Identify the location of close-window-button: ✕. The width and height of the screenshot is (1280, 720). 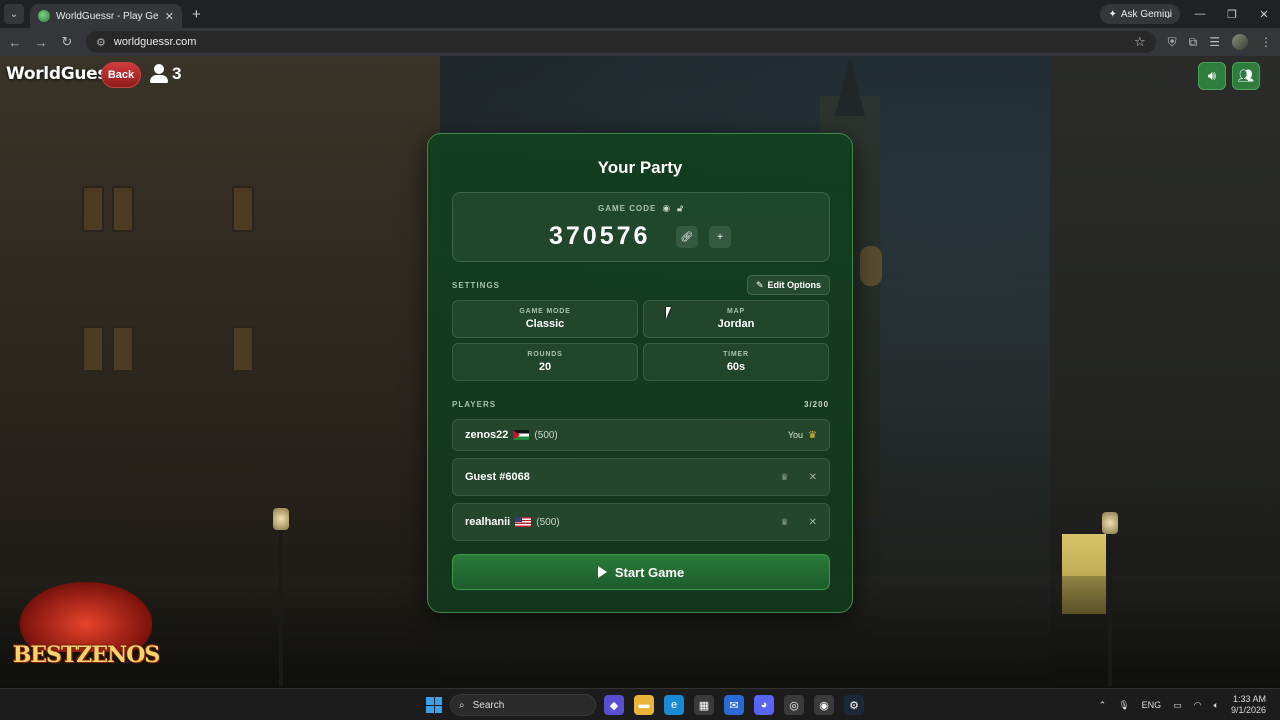
(1264, 14).